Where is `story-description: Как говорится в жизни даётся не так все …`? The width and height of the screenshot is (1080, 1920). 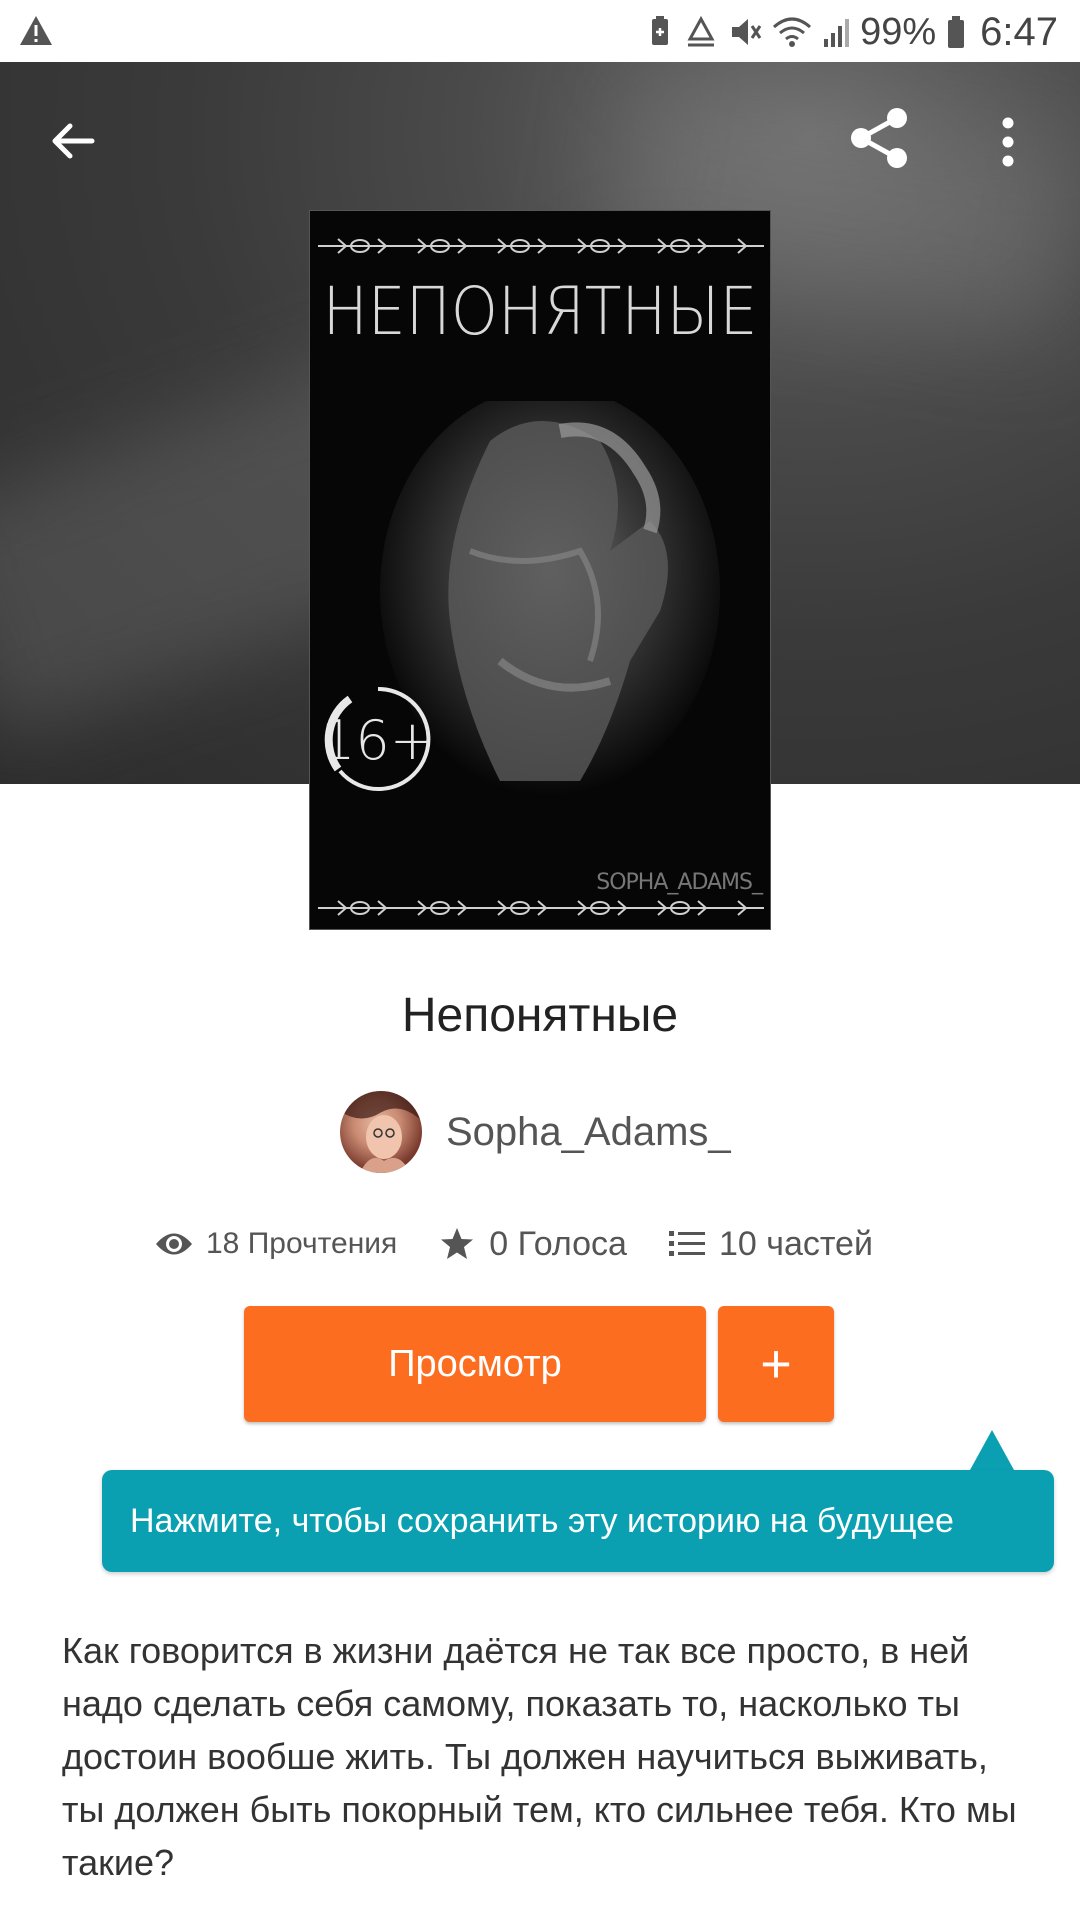 story-description: Как говорится в жизни даётся не так все … is located at coordinates (539, 1756).